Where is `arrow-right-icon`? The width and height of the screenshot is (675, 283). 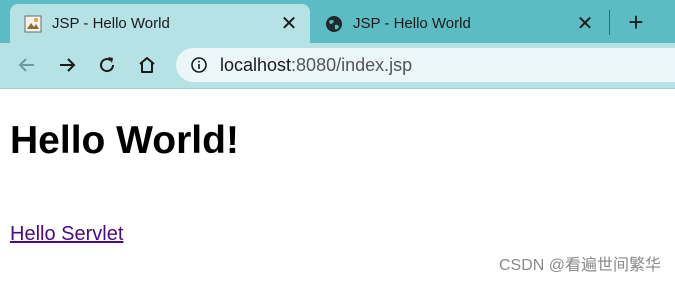 arrow-right-icon is located at coordinates (68, 65).